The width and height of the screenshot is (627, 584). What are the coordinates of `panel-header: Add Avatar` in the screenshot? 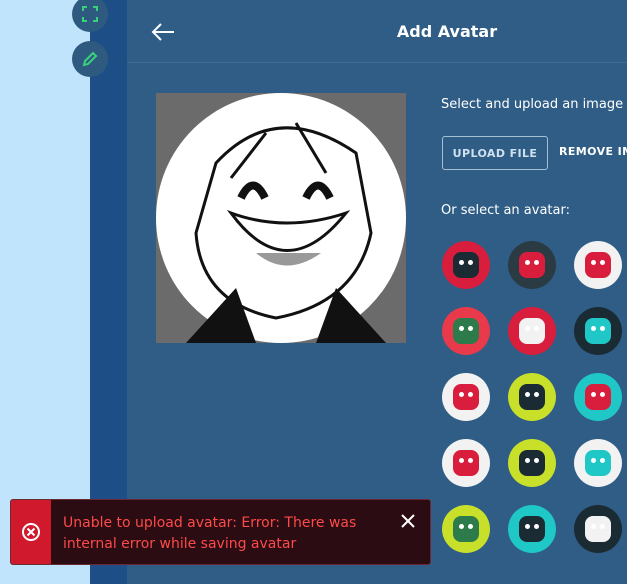 It's located at (377, 31).